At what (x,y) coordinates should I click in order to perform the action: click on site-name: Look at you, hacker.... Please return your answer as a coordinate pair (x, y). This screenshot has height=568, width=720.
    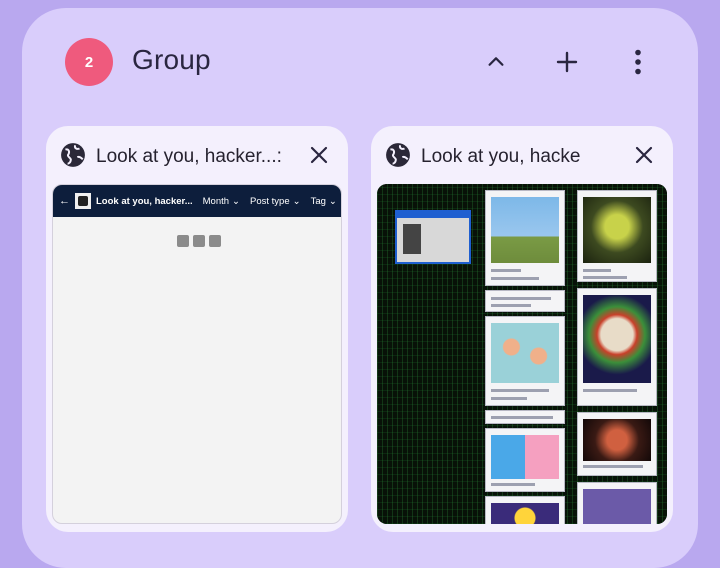
    Looking at the image, I should click on (144, 201).